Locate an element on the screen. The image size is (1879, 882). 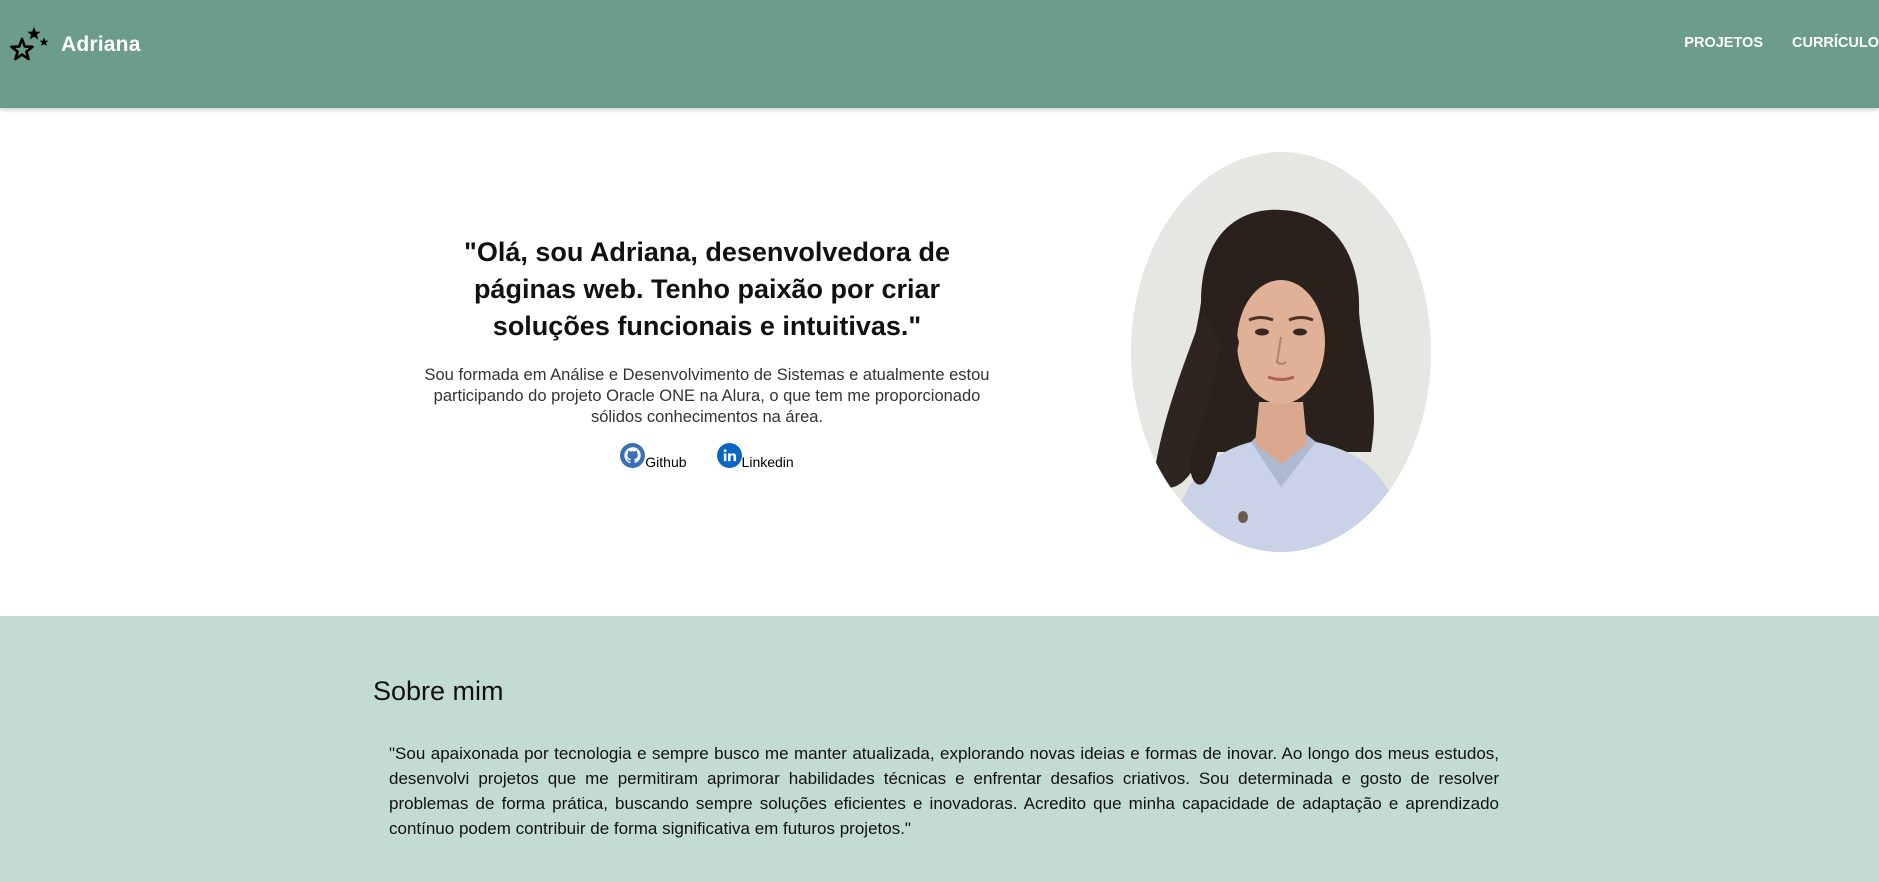
main-nav: Projetos Currículo is located at coordinates (1767, 43).